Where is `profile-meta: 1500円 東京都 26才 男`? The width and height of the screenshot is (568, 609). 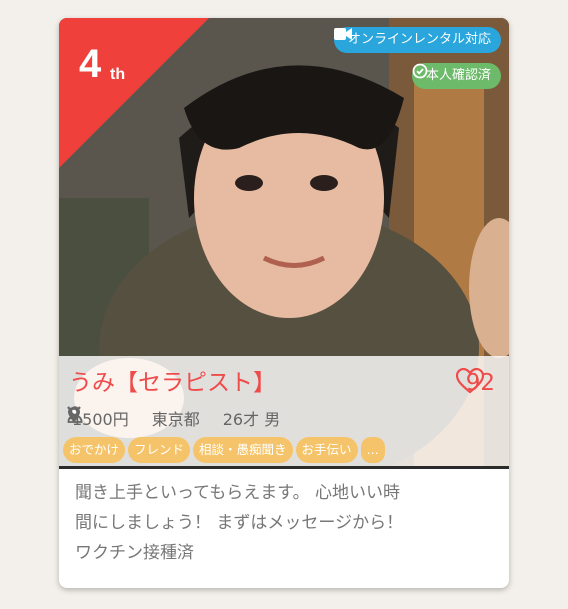 profile-meta: 1500円 東京都 26才 男 is located at coordinates (182, 418).